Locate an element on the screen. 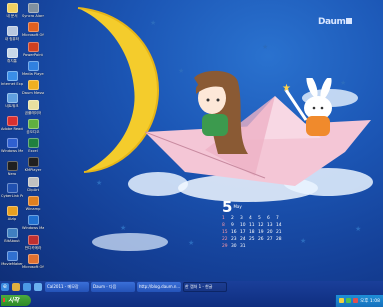  desktop-shortcut: CyberLink PowerDVD is located at coordinates (12, 190).